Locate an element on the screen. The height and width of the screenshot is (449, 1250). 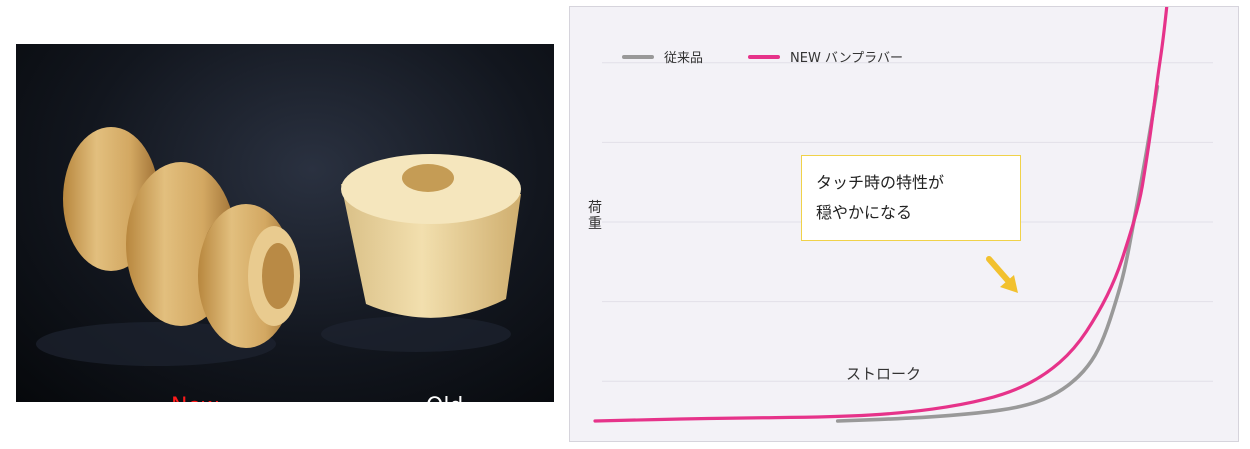
legend-item-new: NEW バンプラバー is located at coordinates (825, 56).